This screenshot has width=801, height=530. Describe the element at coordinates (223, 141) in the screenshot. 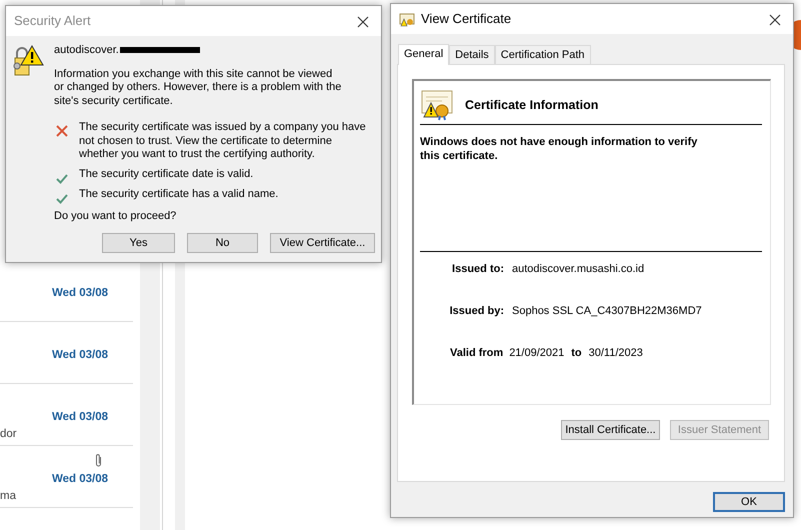

I see `check-text: The security certificate was issued by a company you have not chosen to trust. View the certificate to determine whether you want to trust the certifying authority.` at that location.